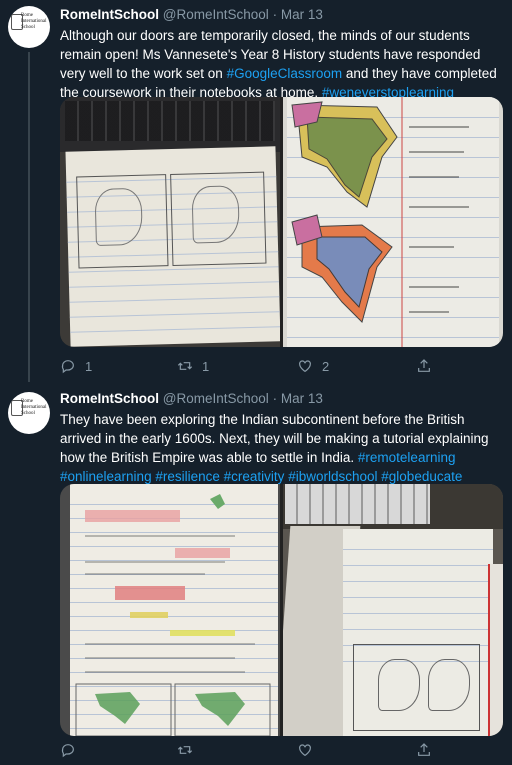 The image size is (512, 765). I want to click on like-button, so click(305, 750).